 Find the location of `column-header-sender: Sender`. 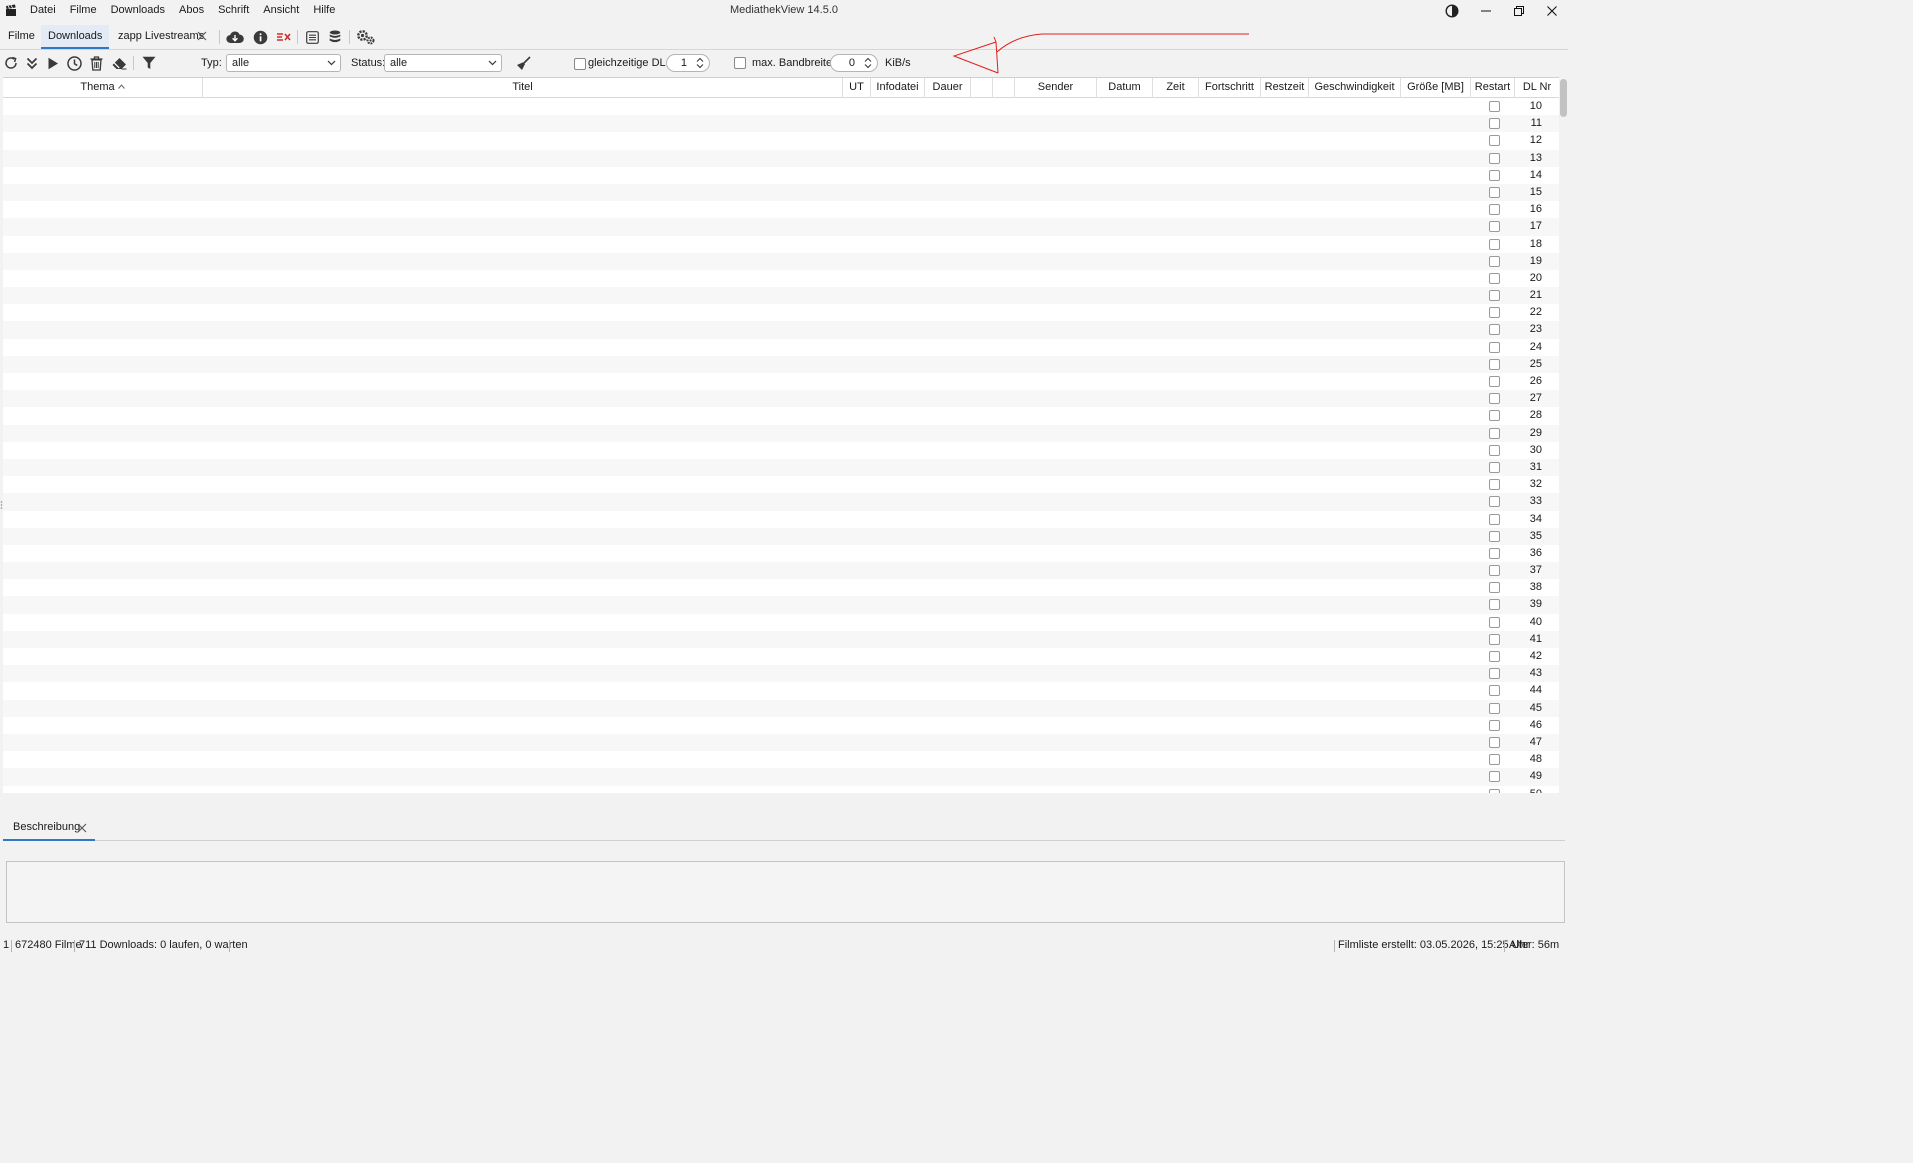

column-header-sender: Sender is located at coordinates (1056, 88).